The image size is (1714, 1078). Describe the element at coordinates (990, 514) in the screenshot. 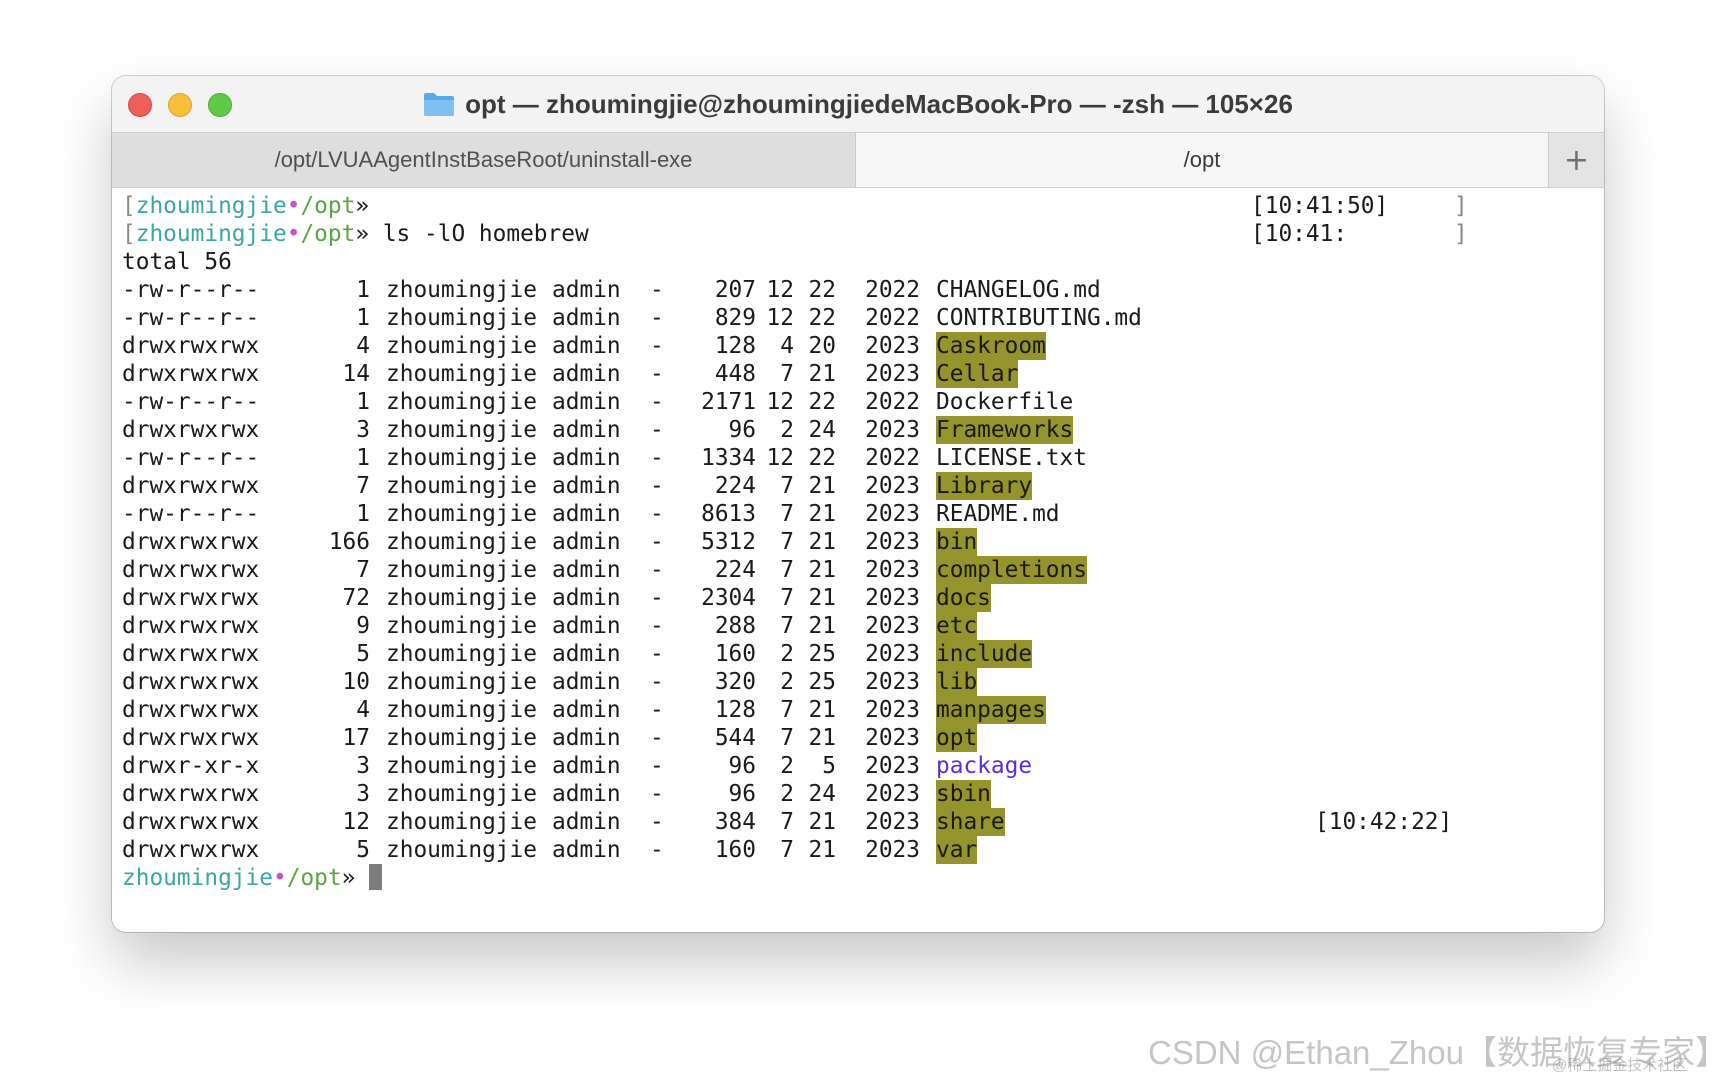

I see `file-name: README.md` at that location.